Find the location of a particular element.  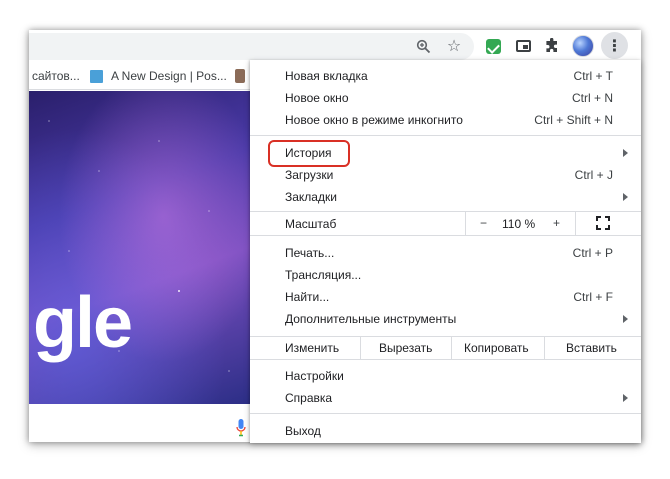

shortcut-label: Ctrl + P is located at coordinates (592, 253).